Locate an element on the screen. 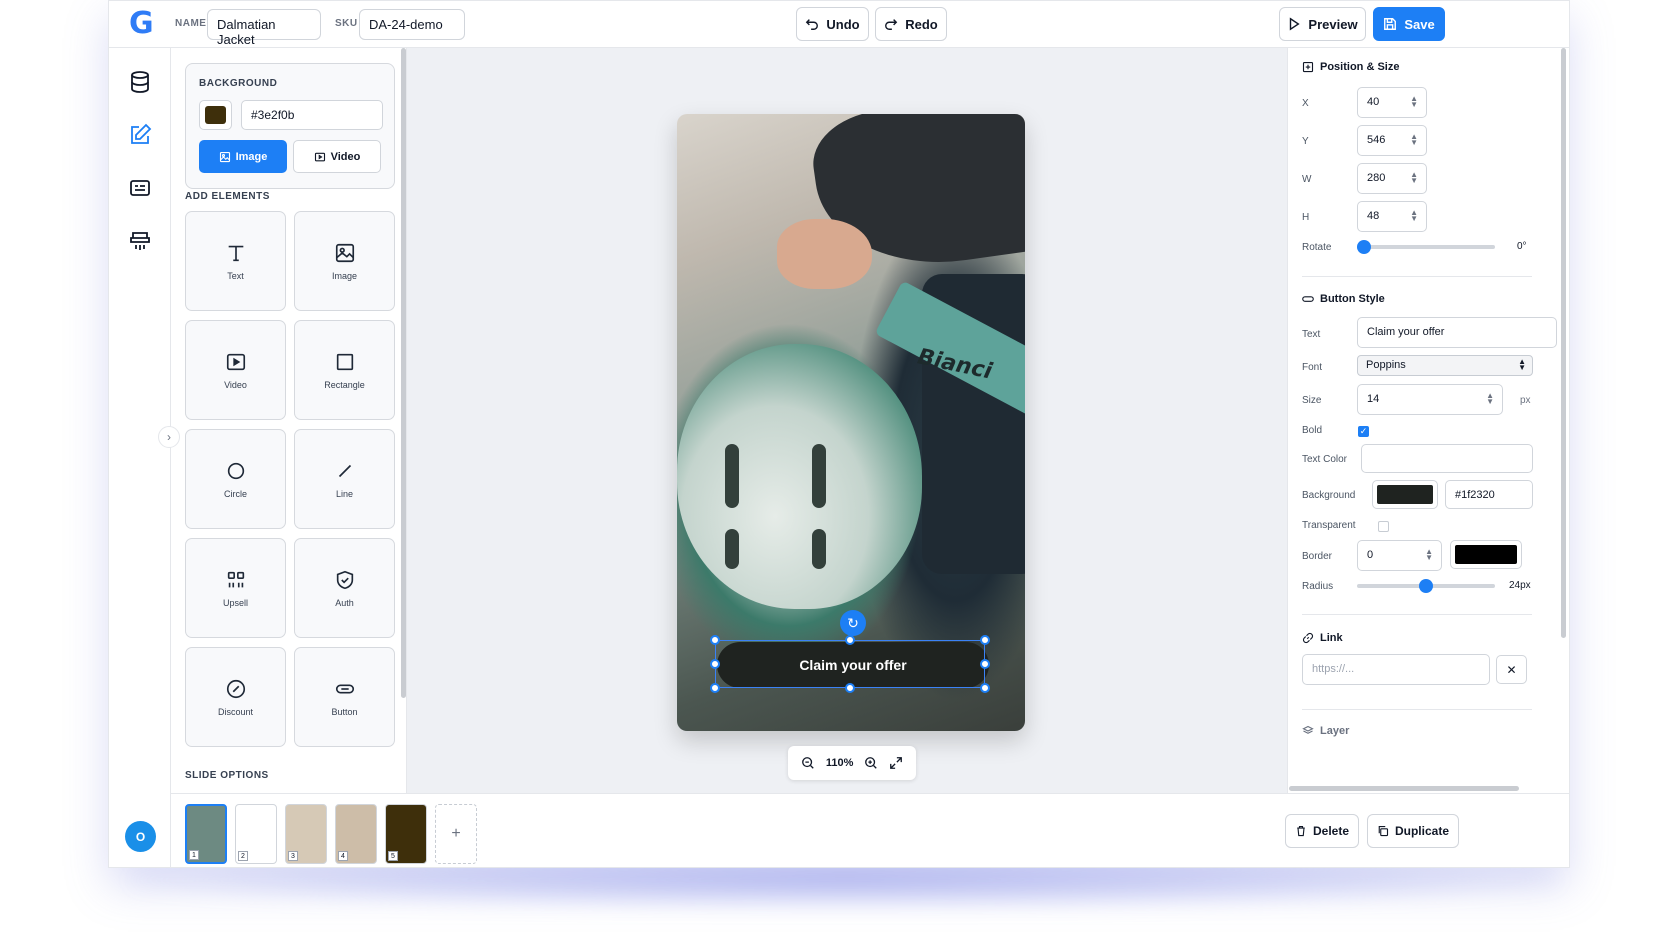  preview-button: Preview is located at coordinates (1322, 24).